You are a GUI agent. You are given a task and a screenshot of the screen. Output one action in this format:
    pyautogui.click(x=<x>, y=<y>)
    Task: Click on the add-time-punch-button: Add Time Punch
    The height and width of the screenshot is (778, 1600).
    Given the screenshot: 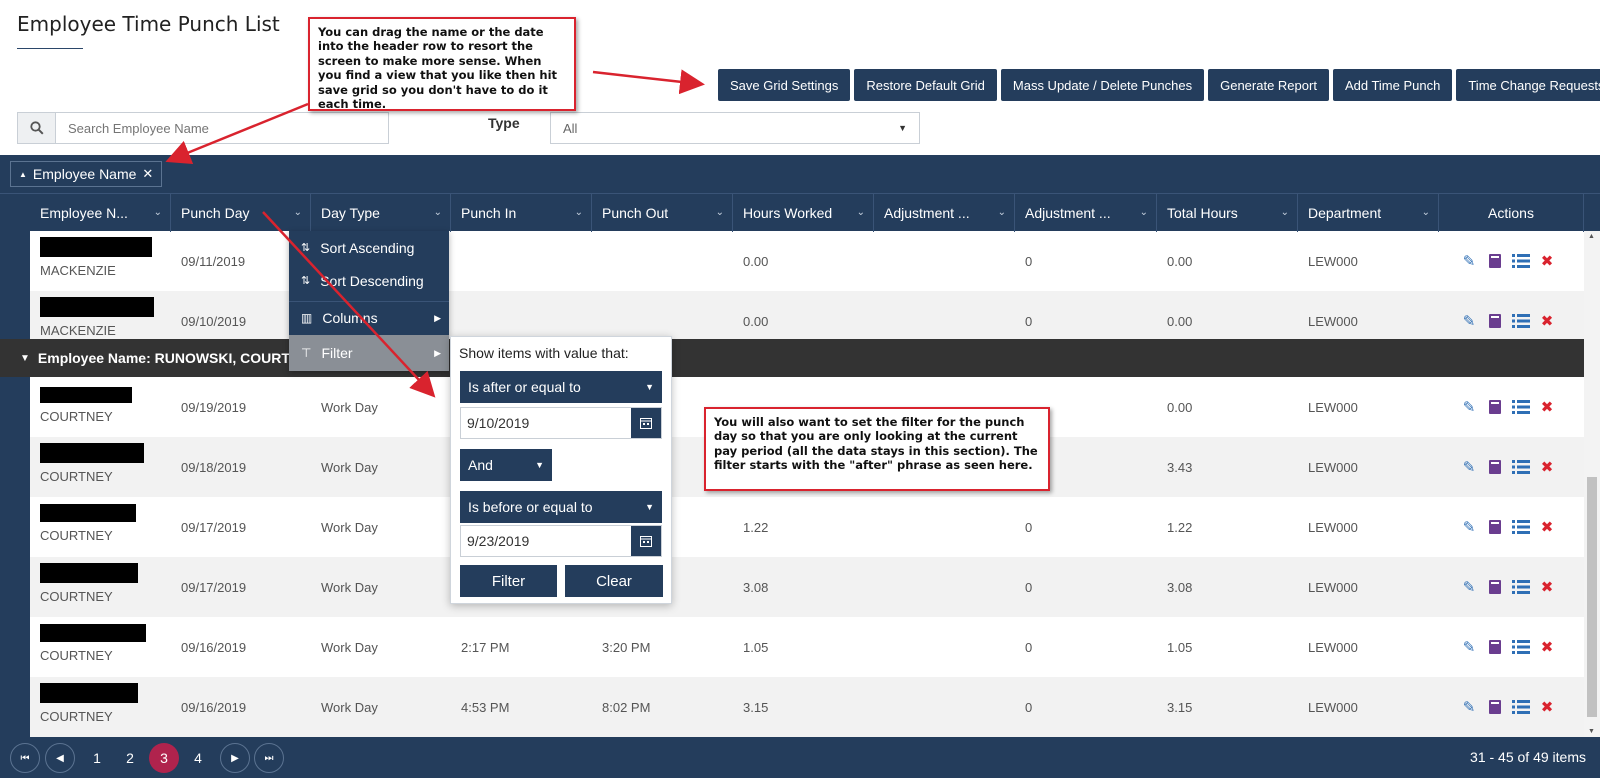 What is the action you would take?
    pyautogui.click(x=1392, y=85)
    